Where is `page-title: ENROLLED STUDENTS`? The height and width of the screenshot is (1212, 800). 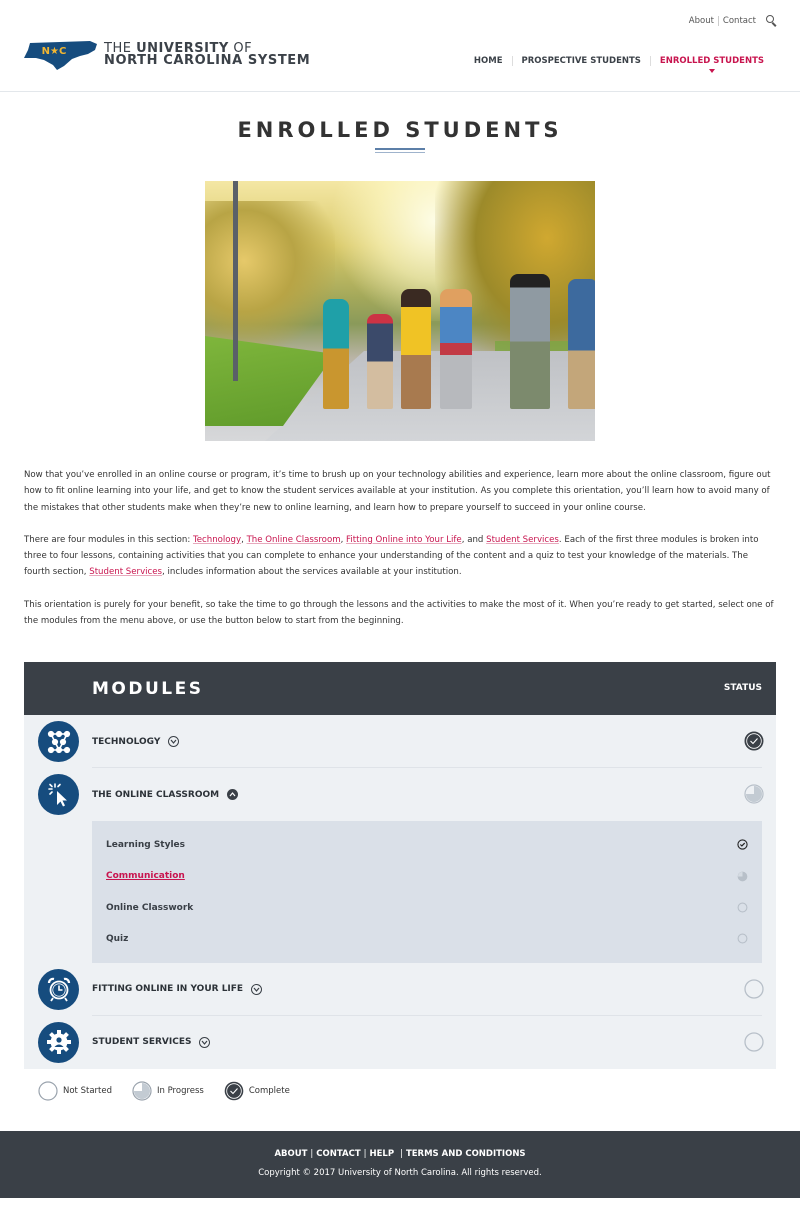 page-title: ENROLLED STUDENTS is located at coordinates (400, 130).